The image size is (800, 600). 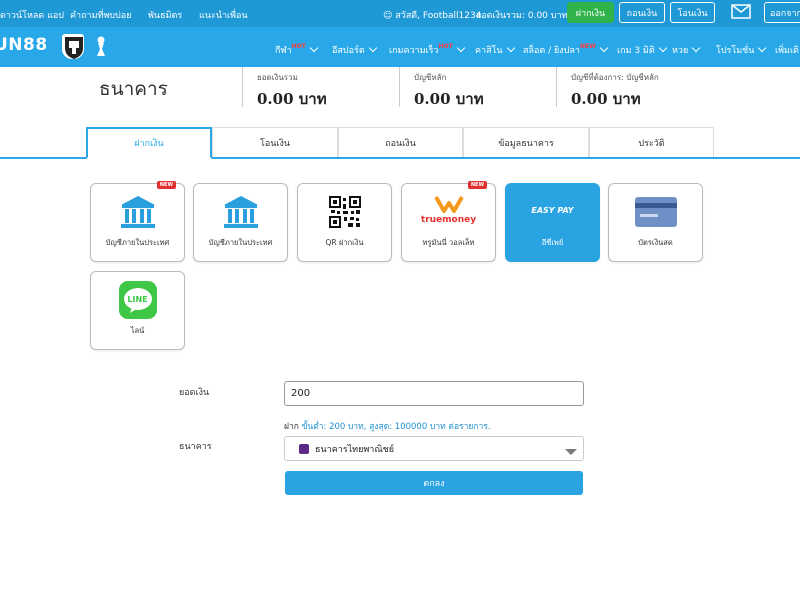 What do you see at coordinates (741, 11) in the screenshot?
I see `mail-icon` at bounding box center [741, 11].